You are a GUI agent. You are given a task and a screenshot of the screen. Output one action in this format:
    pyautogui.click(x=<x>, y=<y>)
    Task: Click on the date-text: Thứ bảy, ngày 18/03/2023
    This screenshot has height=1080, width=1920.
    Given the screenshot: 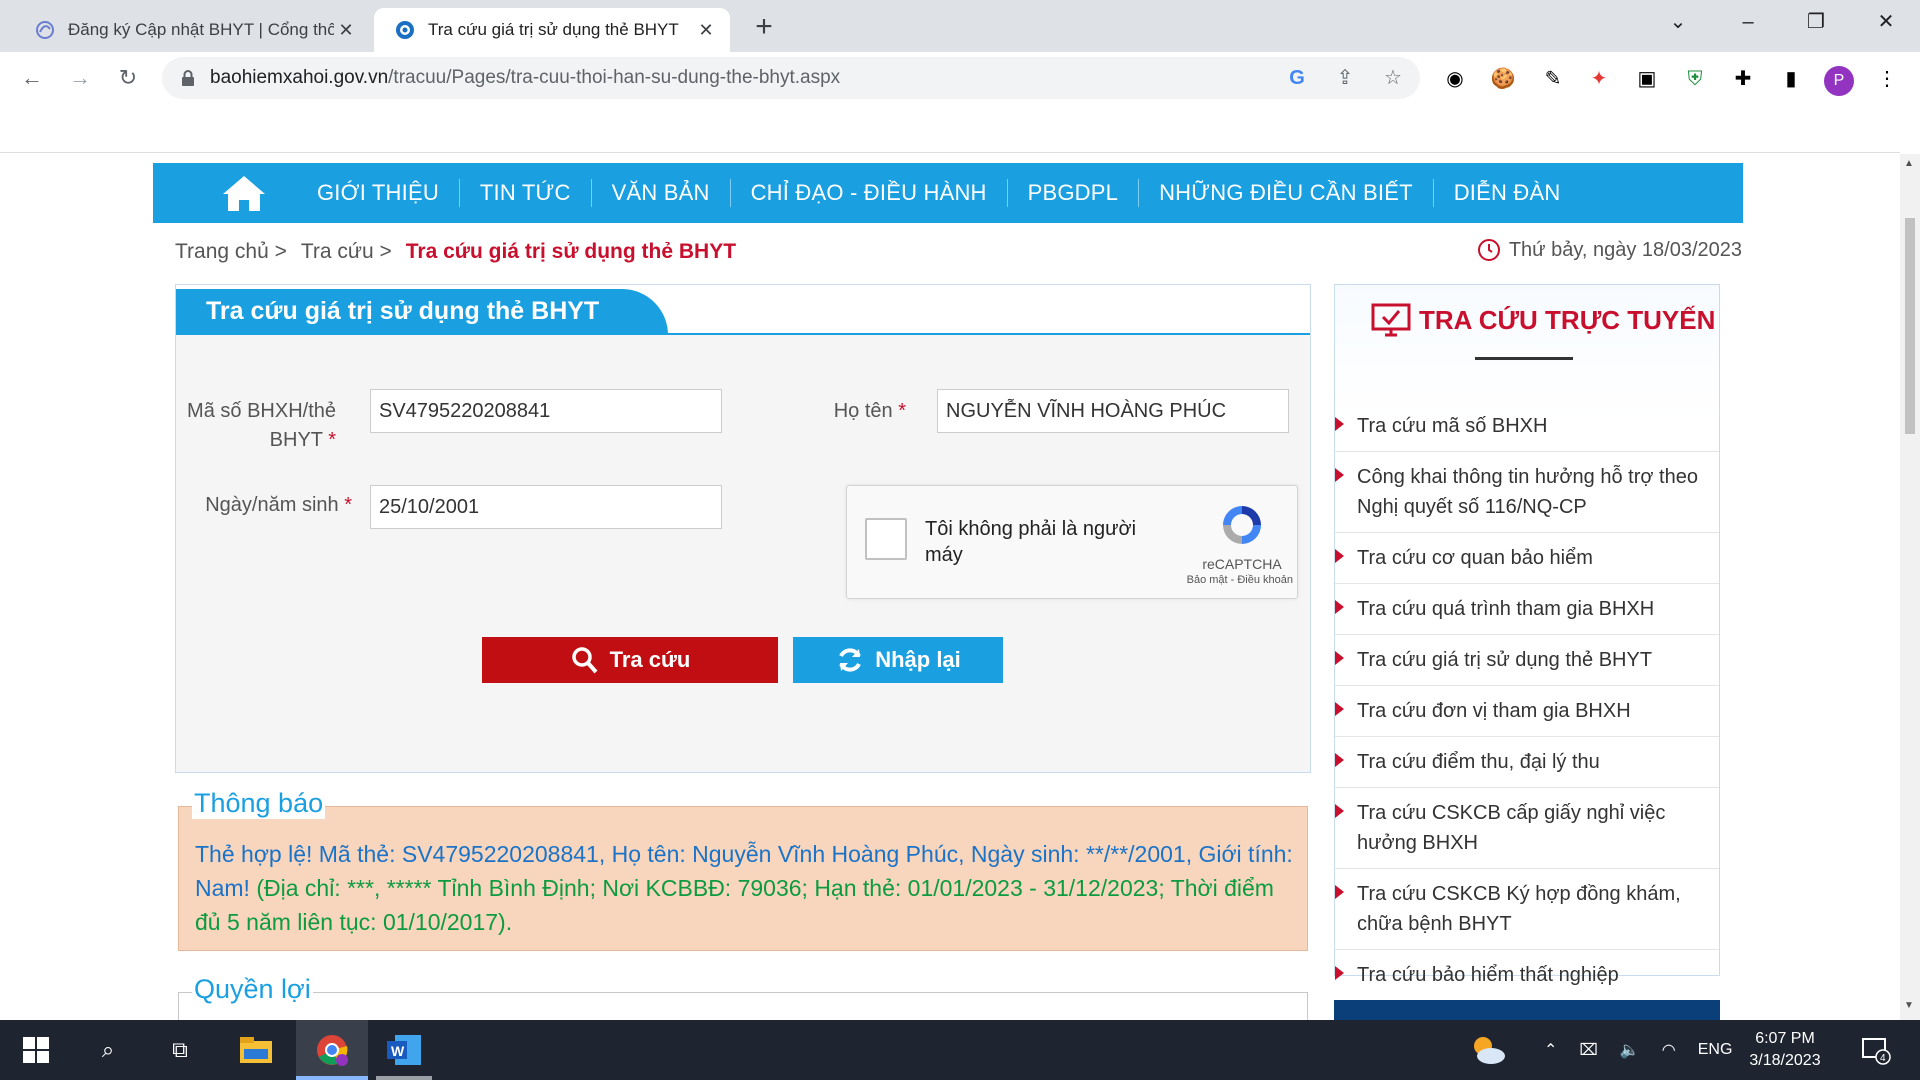 What is the action you would take?
    pyautogui.click(x=1625, y=249)
    